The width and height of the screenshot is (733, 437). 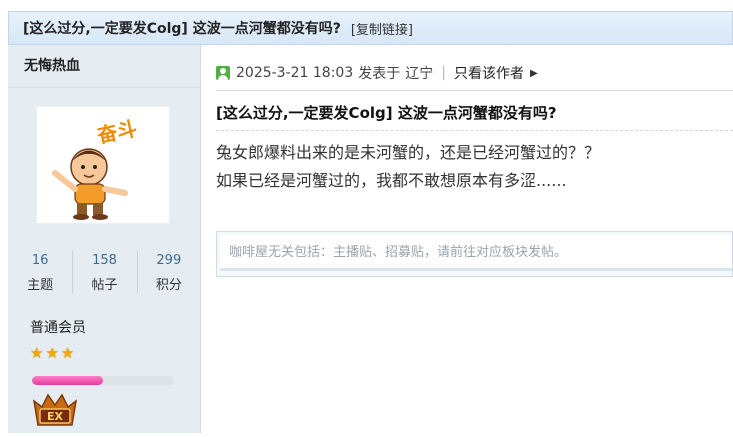 What do you see at coordinates (168, 272) in the screenshot?
I see `stat-points: 299 积分` at bounding box center [168, 272].